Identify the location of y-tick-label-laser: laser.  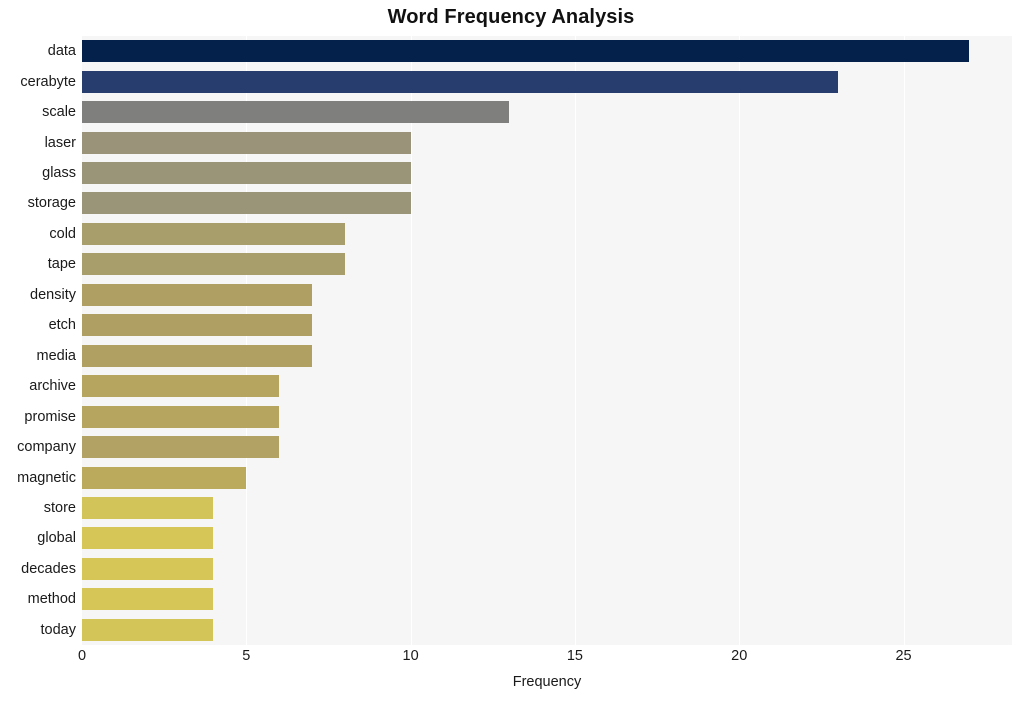
(60, 142).